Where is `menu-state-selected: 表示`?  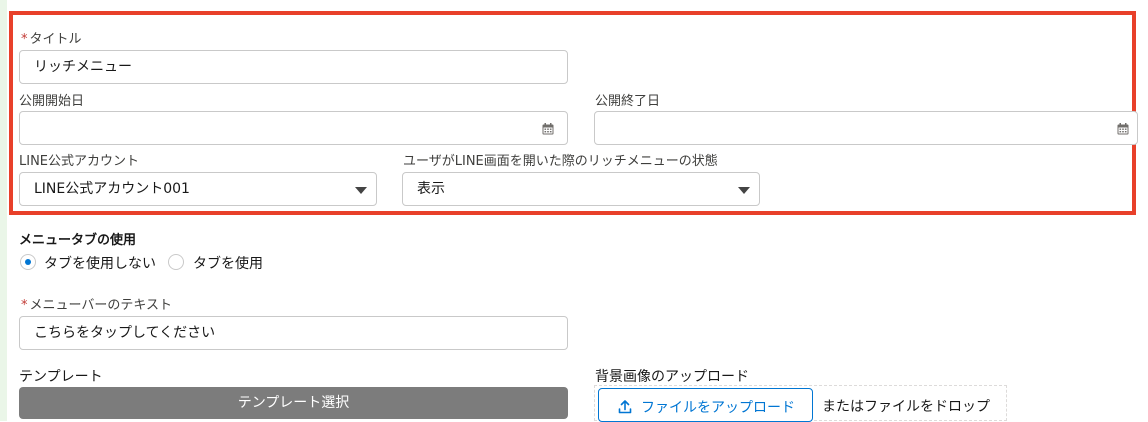
menu-state-selected: 表示 is located at coordinates (431, 189).